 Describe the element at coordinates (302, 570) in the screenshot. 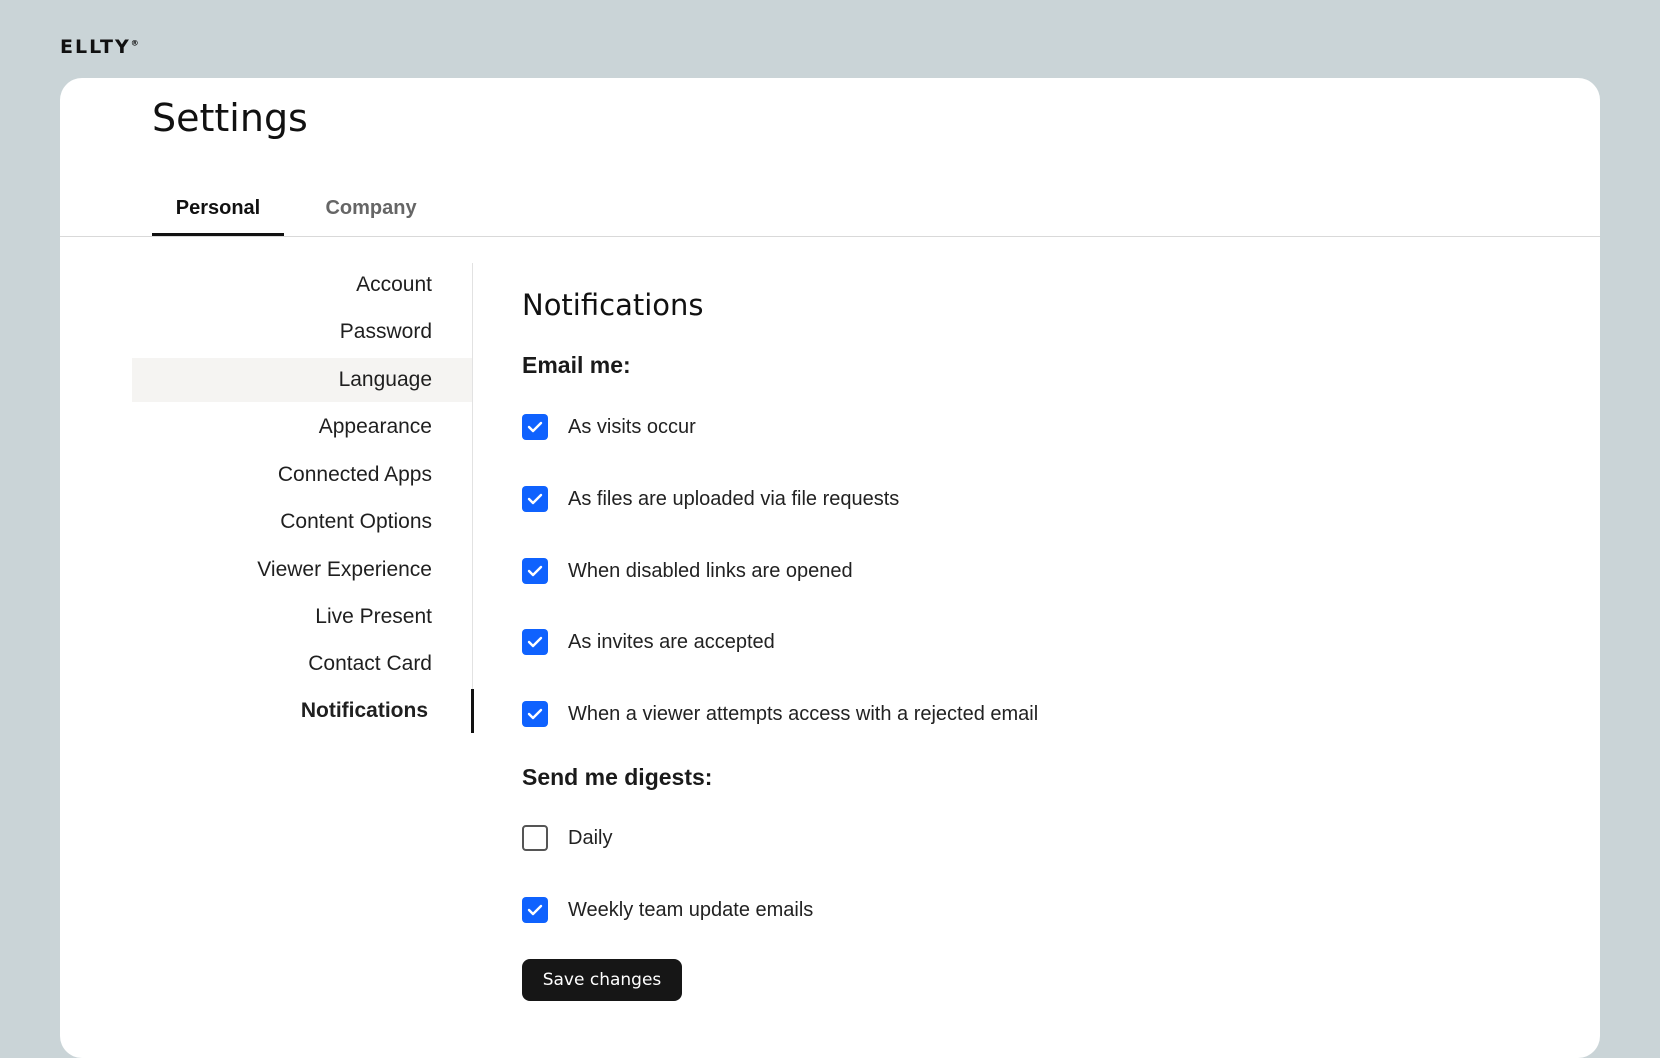

I see `sidebar-item-viewer-experience: Viewer Experience` at that location.